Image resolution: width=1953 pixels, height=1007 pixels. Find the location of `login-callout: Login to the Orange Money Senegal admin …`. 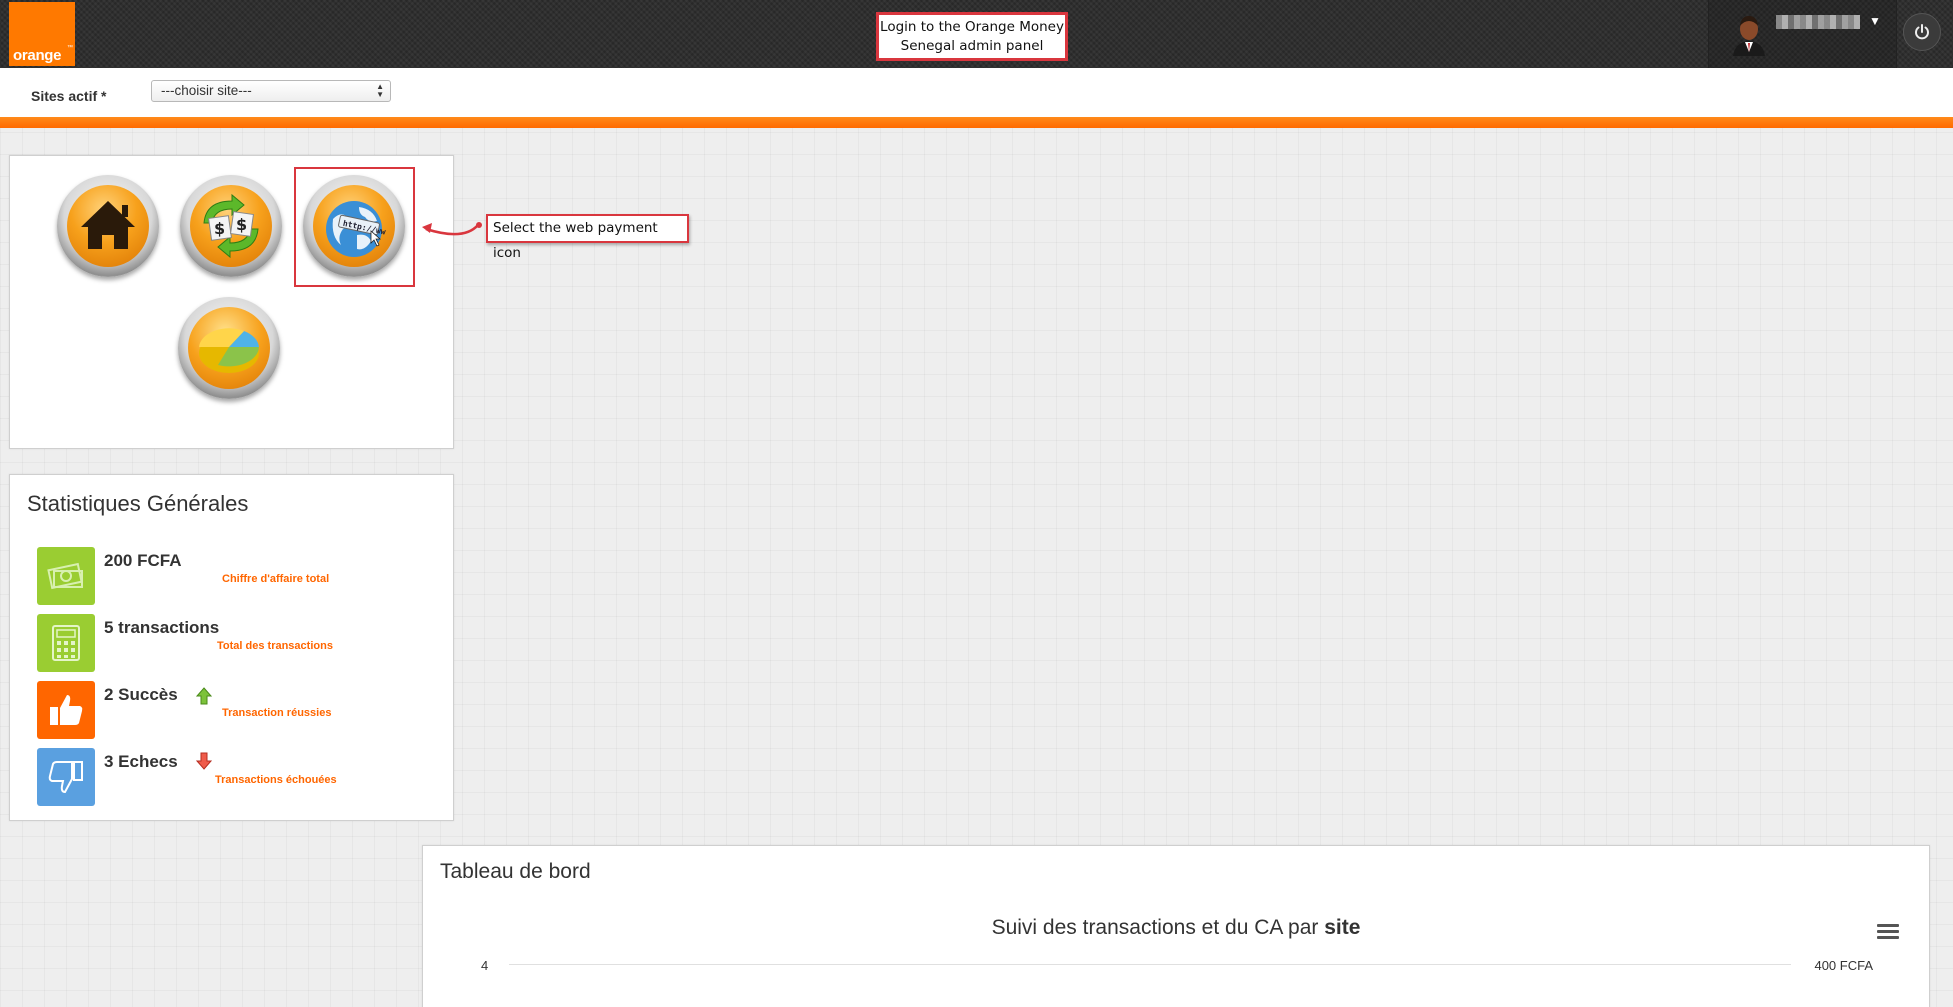

login-callout: Login to the Orange Money Senegal admin … is located at coordinates (972, 36).